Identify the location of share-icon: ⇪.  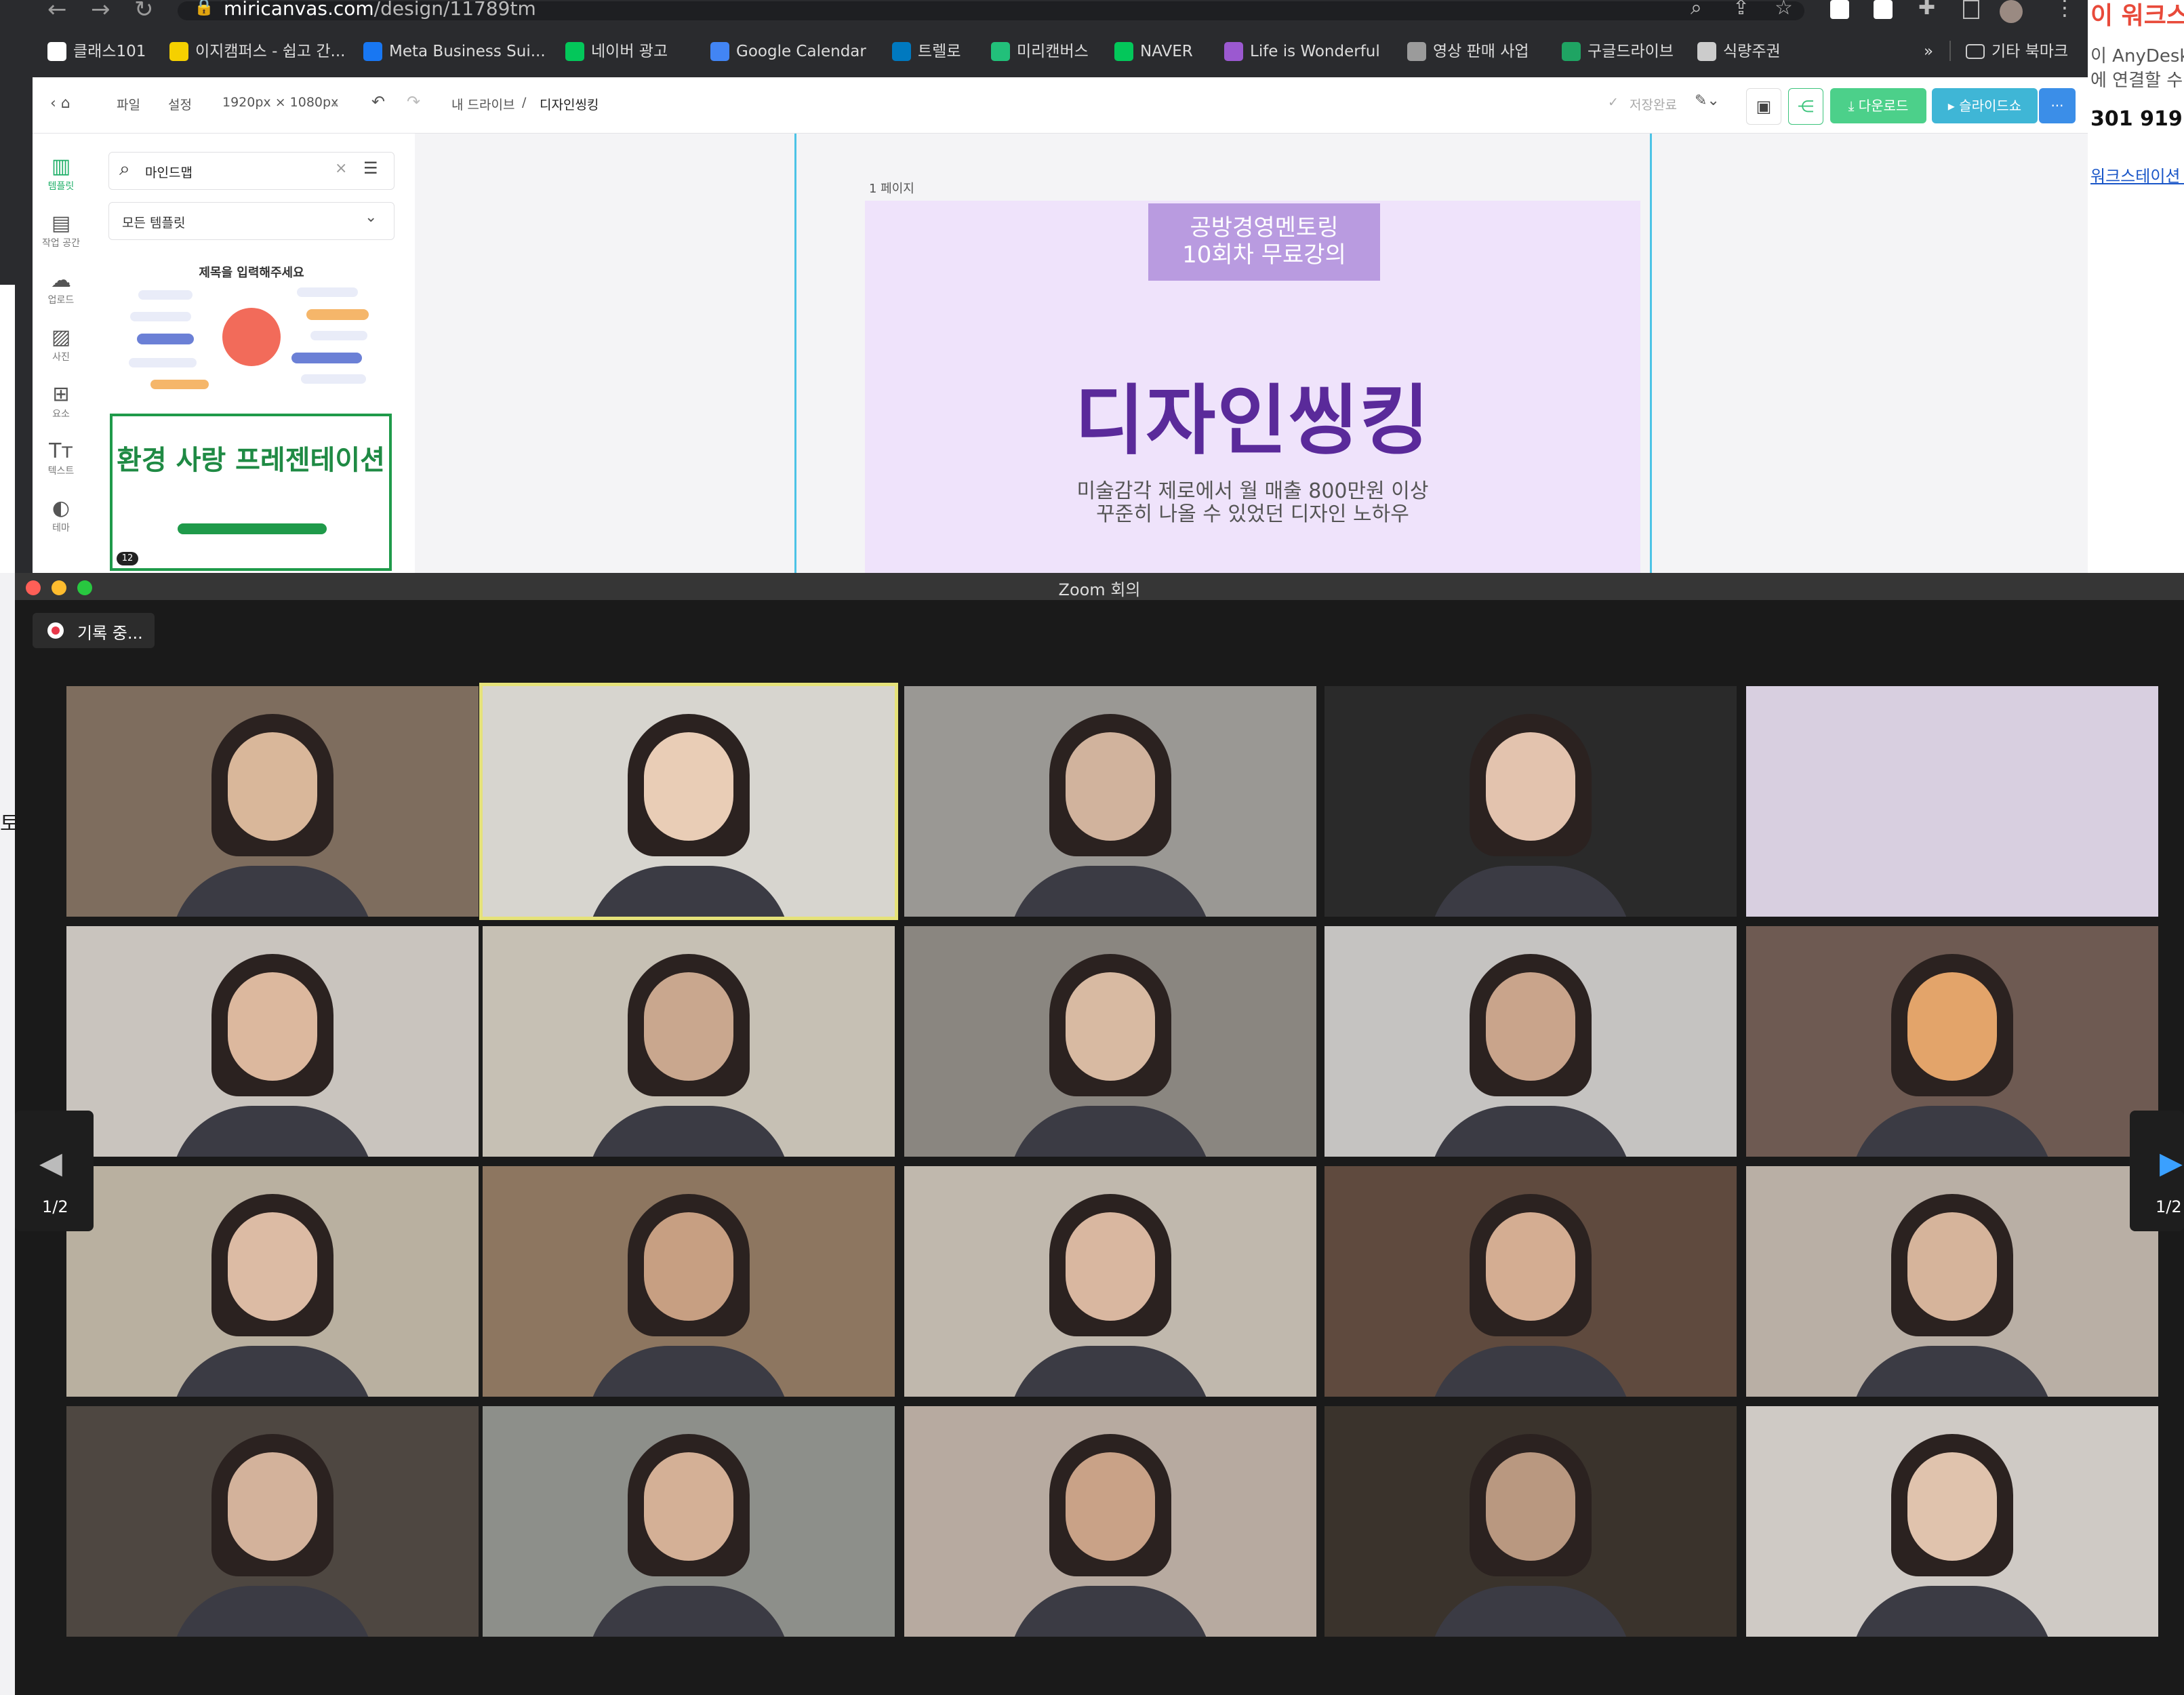
(1741, 10).